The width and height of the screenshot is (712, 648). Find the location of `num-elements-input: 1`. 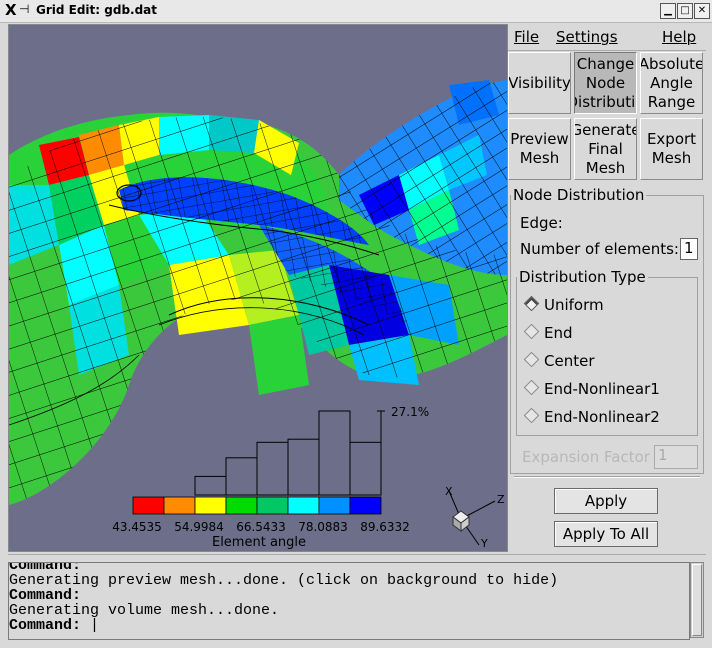

num-elements-input: 1 is located at coordinates (689, 249).